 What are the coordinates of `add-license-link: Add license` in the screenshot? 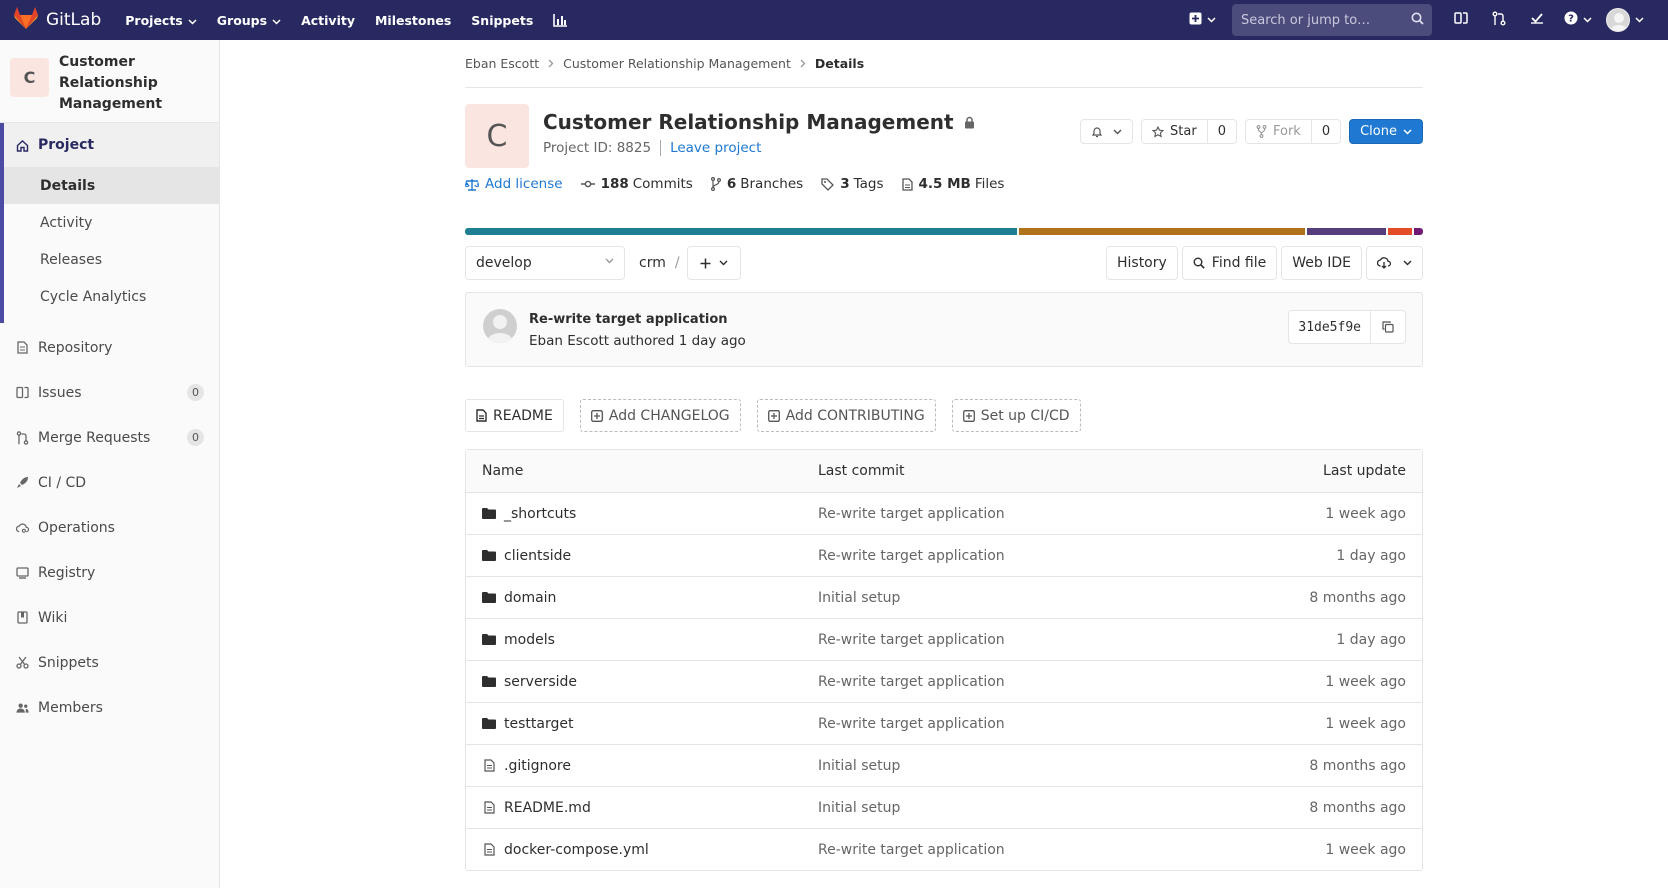 It's located at (514, 184).